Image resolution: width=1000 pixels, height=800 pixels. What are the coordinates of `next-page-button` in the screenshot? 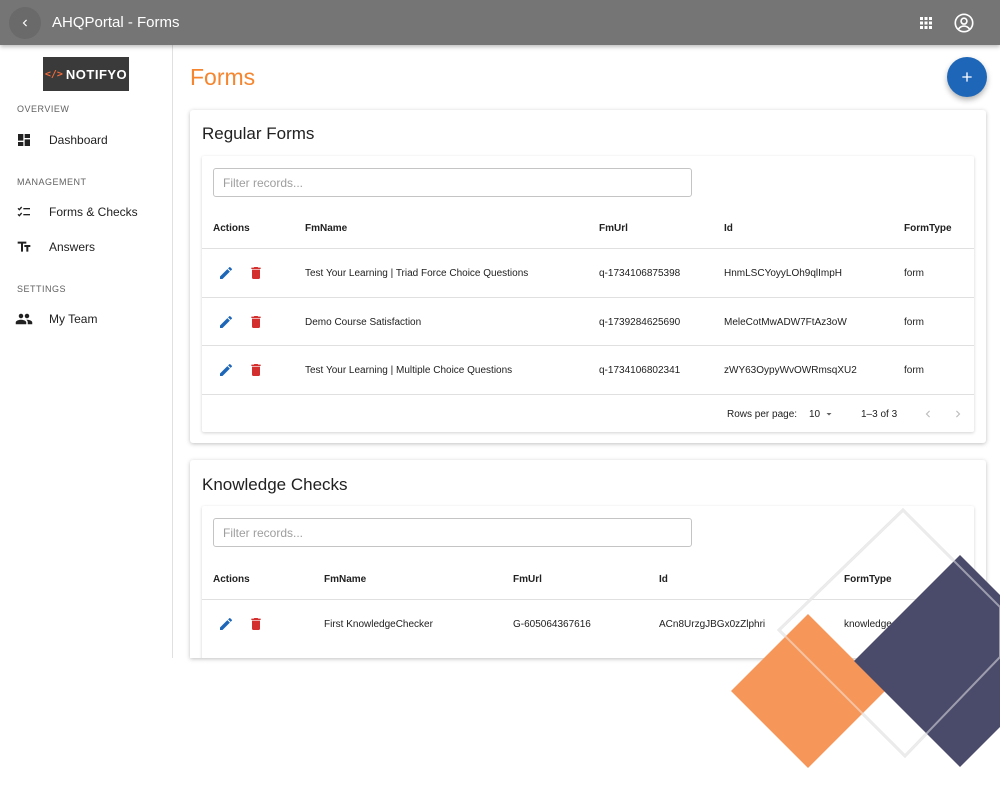 It's located at (958, 414).